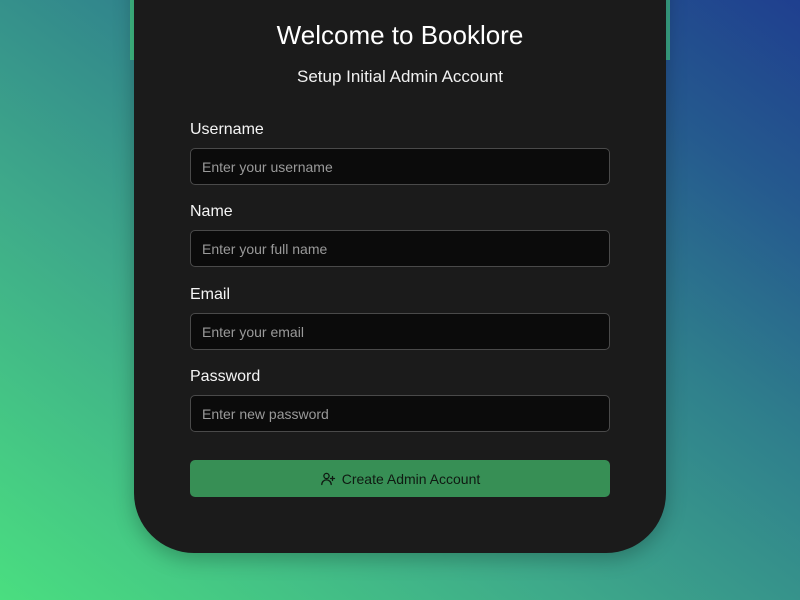 The width and height of the screenshot is (800, 600). I want to click on email-input, so click(400, 331).